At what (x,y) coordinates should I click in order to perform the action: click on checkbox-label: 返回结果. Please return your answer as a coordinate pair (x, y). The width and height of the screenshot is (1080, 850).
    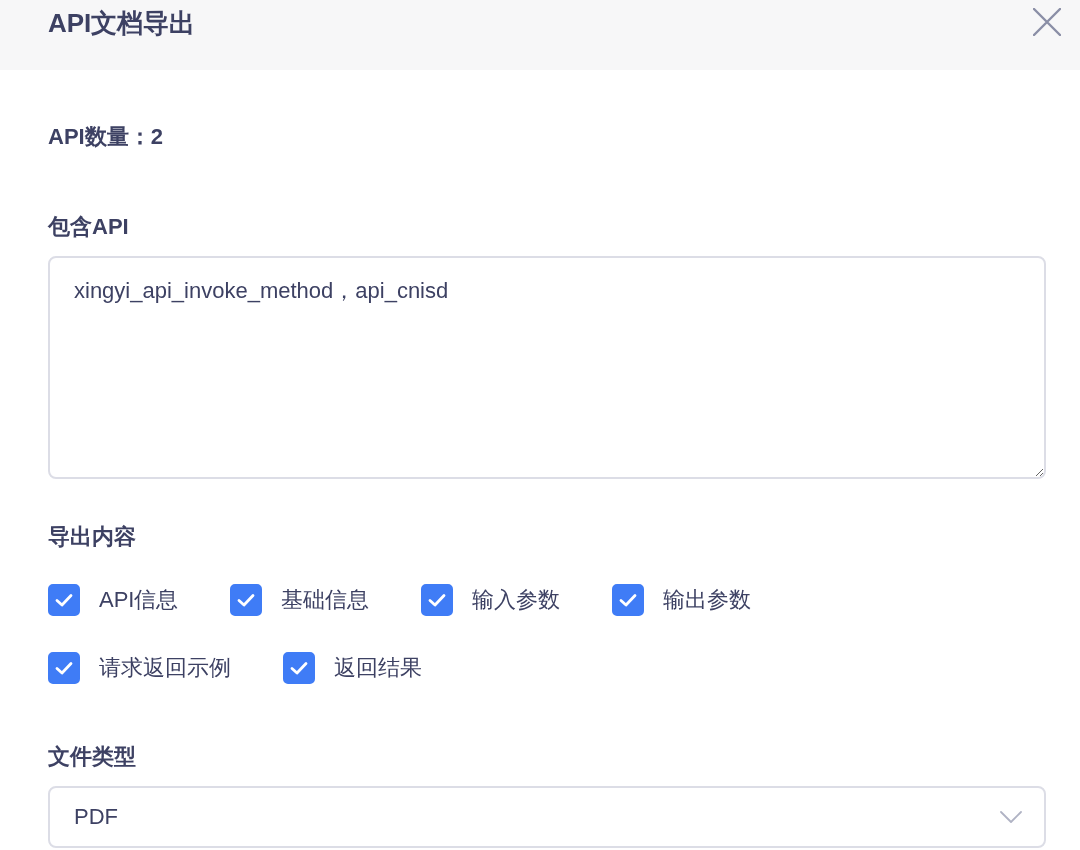
    Looking at the image, I should click on (378, 668).